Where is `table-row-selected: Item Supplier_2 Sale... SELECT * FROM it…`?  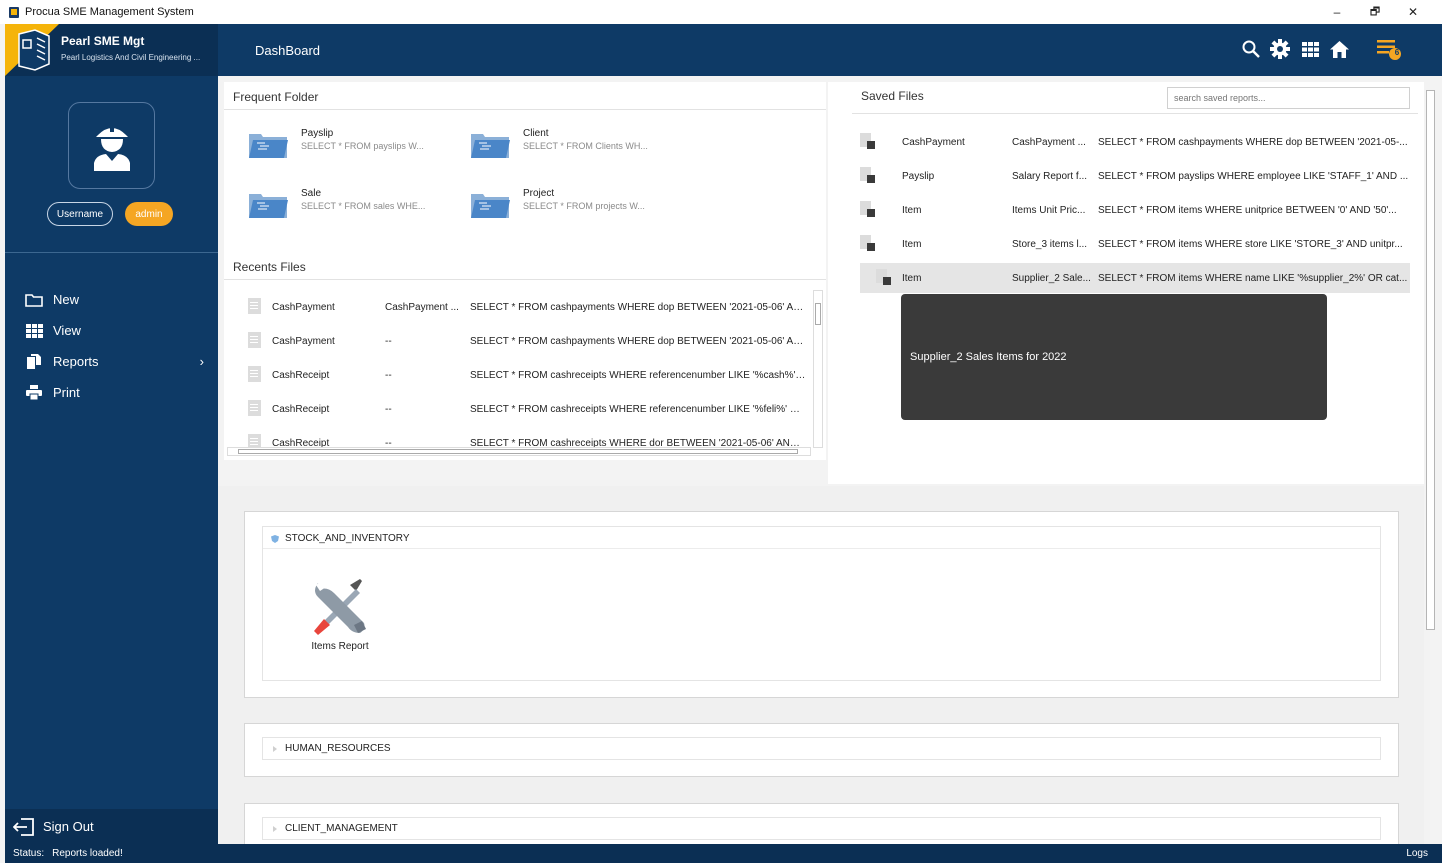 table-row-selected: Item Supplier_2 Sale... SELECT * FROM it… is located at coordinates (1135, 278).